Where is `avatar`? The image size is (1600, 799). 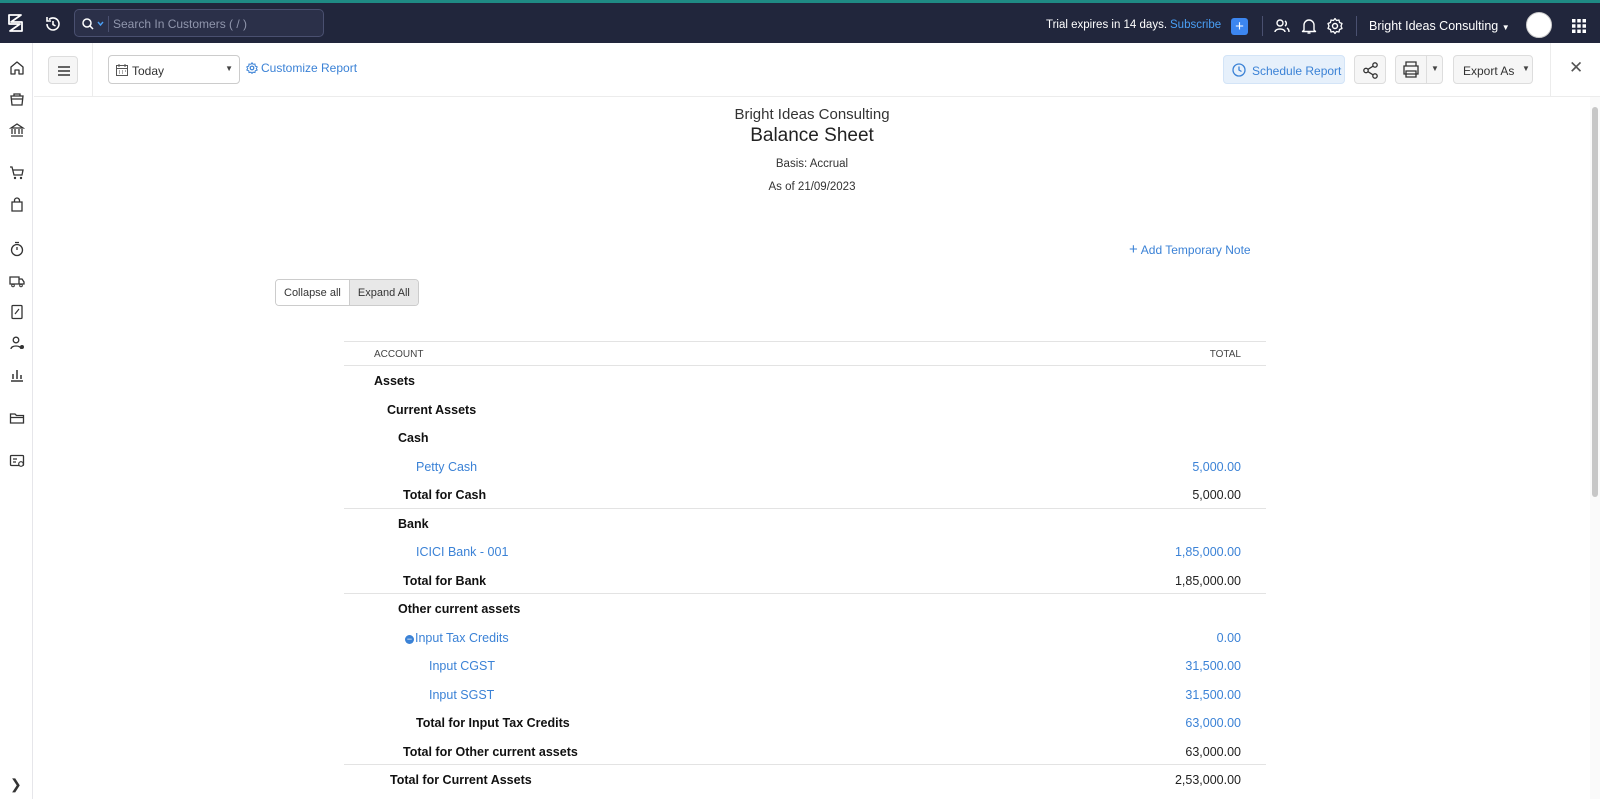
avatar is located at coordinates (1539, 25).